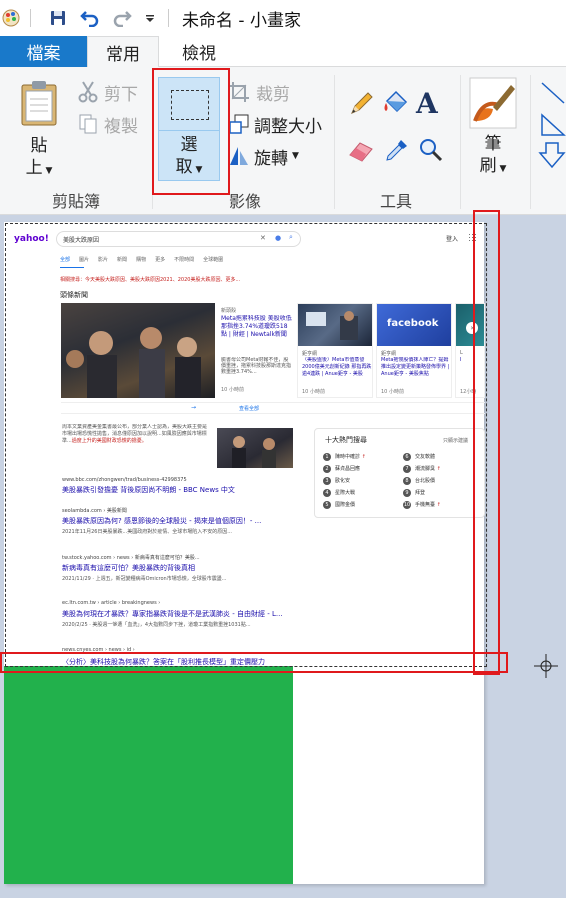  Describe the element at coordinates (553, 93) in the screenshot. I see `line-shape-icon` at that location.